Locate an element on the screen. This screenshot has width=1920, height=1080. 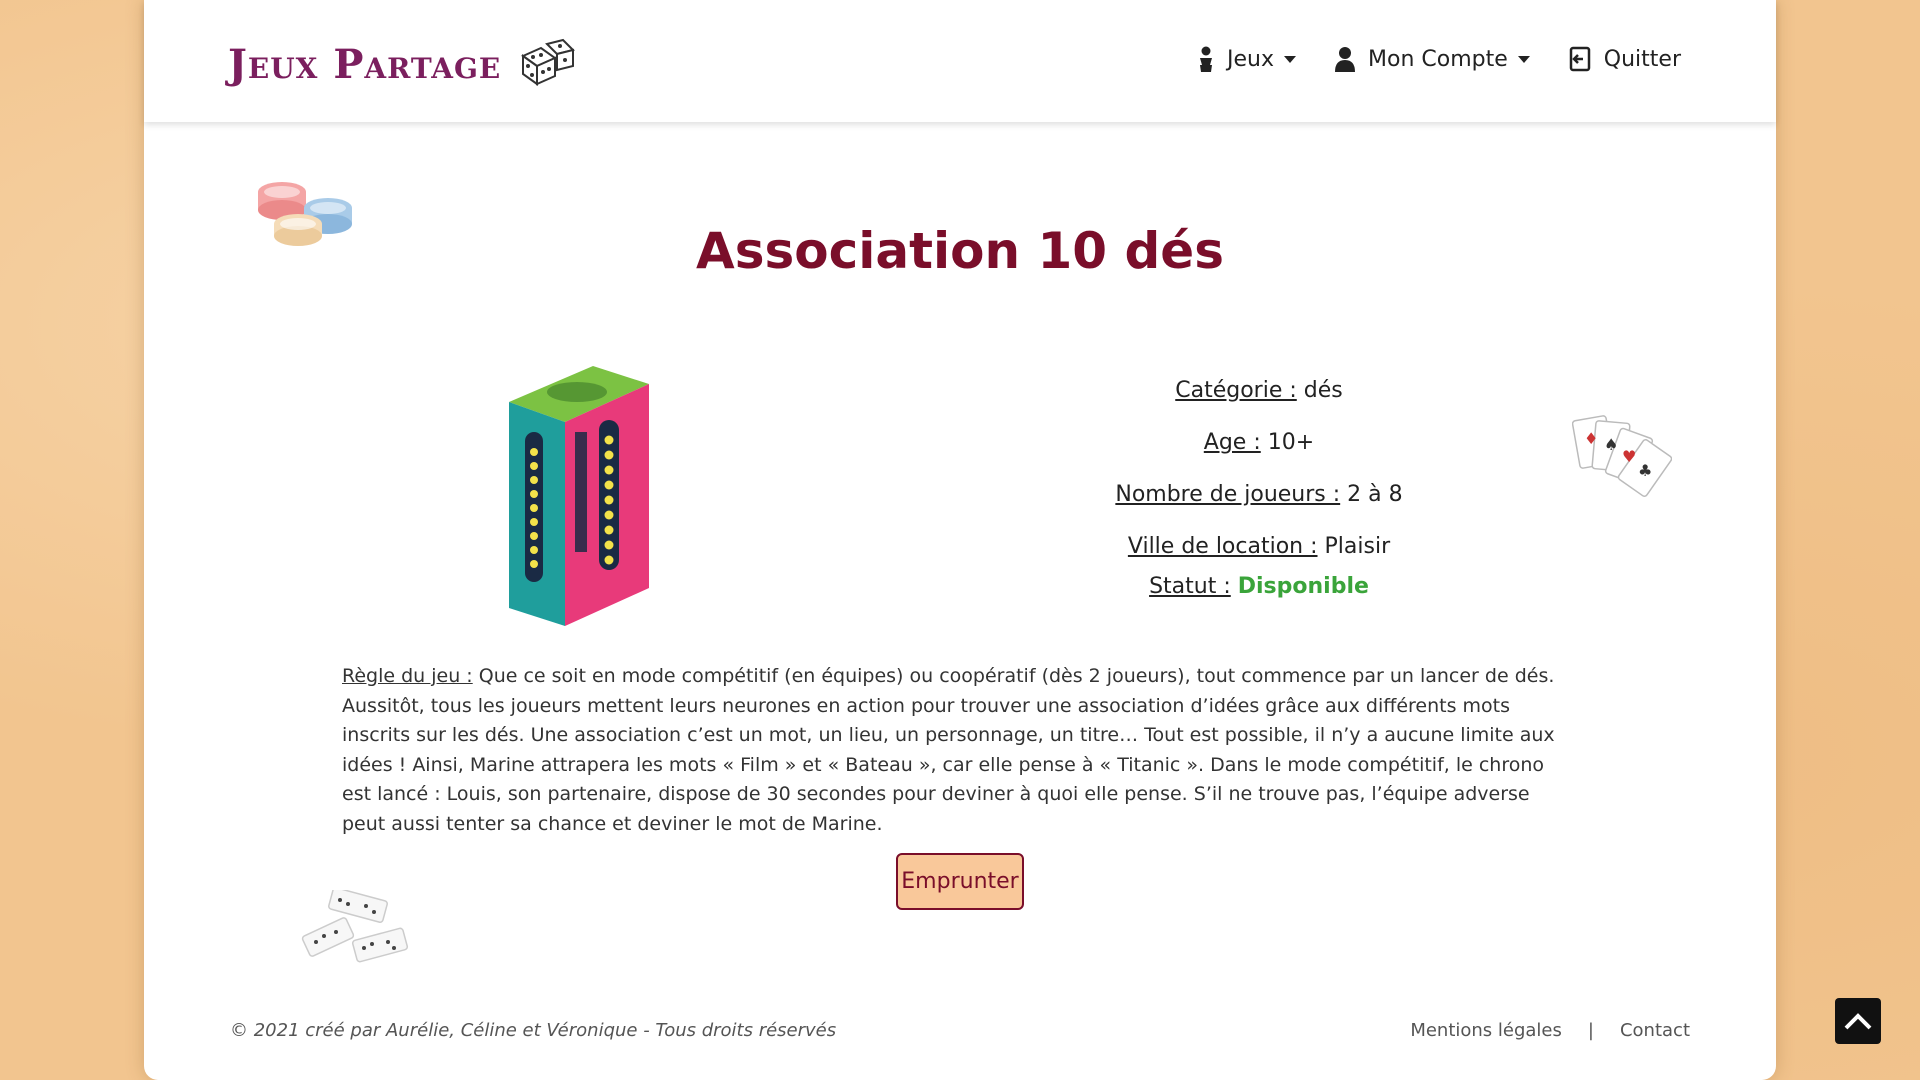
city-label: Ville de location : is located at coordinates (1222, 546).